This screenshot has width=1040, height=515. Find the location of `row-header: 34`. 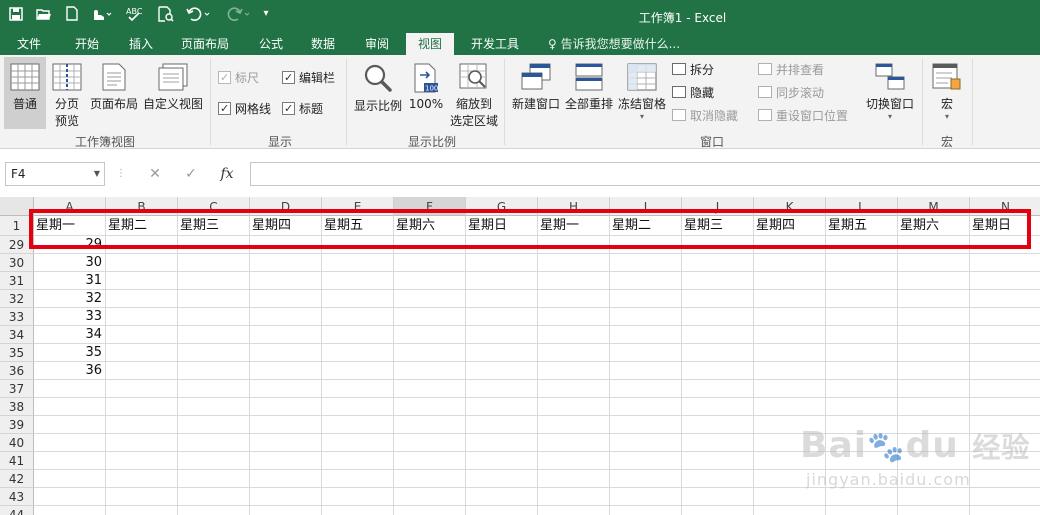

row-header: 34 is located at coordinates (17, 335).